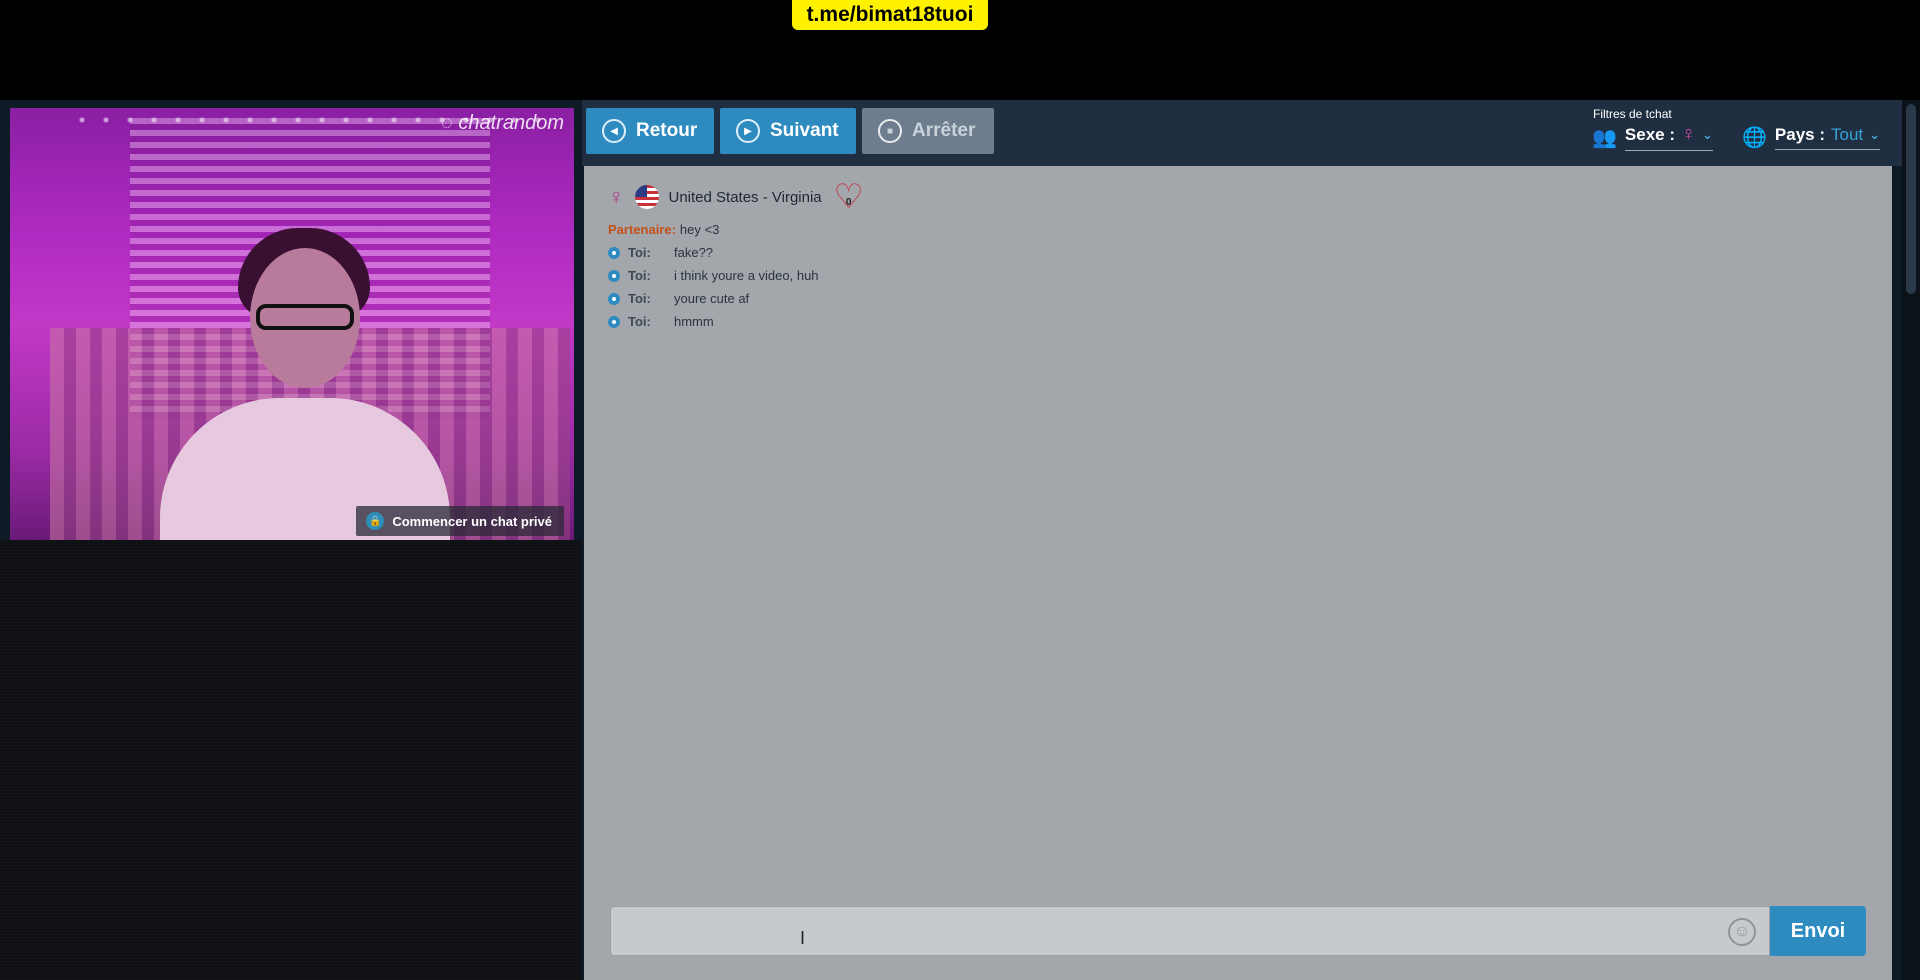 The height and width of the screenshot is (980, 1920). What do you see at coordinates (1799, 134) in the screenshot?
I see `country-label: Pays :` at bounding box center [1799, 134].